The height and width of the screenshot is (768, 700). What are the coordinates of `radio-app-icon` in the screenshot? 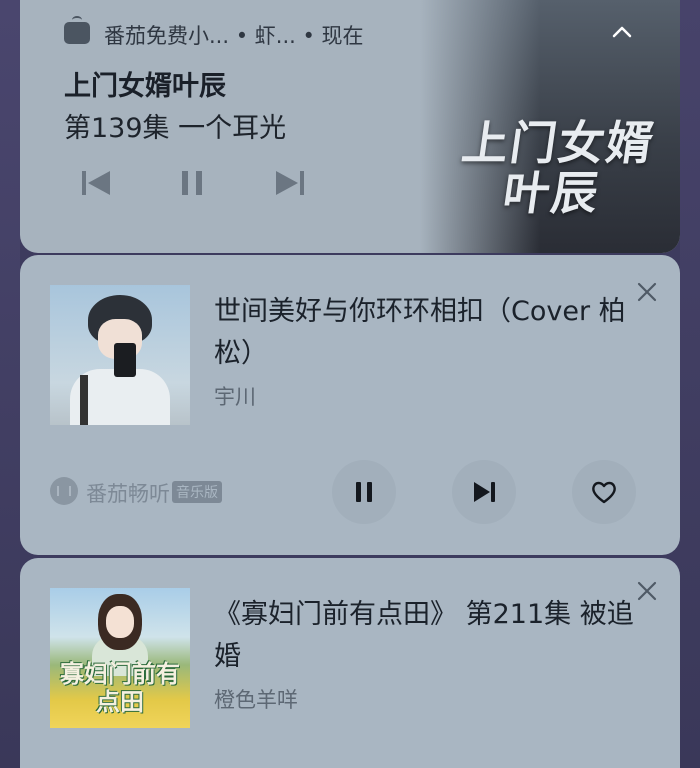 It's located at (77, 30).